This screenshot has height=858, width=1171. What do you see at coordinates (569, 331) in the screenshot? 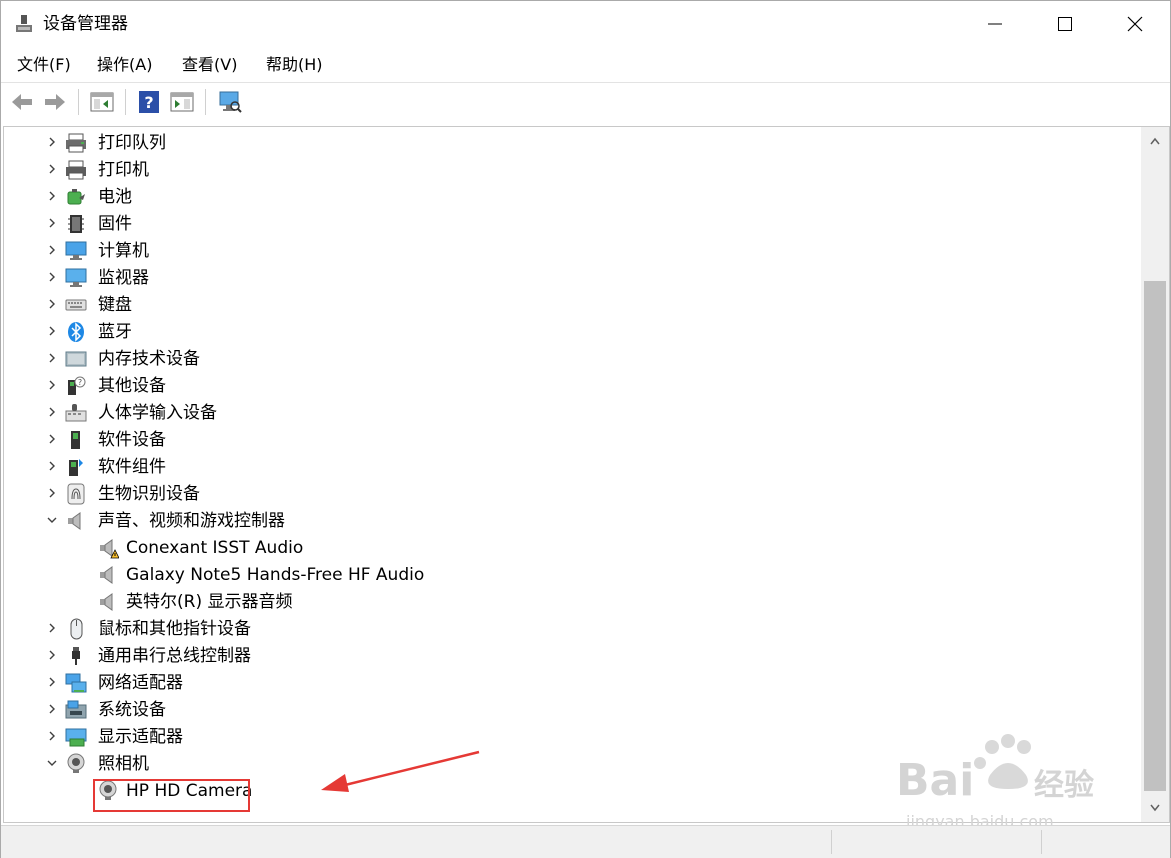
I see `tree-category-row: 蓝牙` at bounding box center [569, 331].